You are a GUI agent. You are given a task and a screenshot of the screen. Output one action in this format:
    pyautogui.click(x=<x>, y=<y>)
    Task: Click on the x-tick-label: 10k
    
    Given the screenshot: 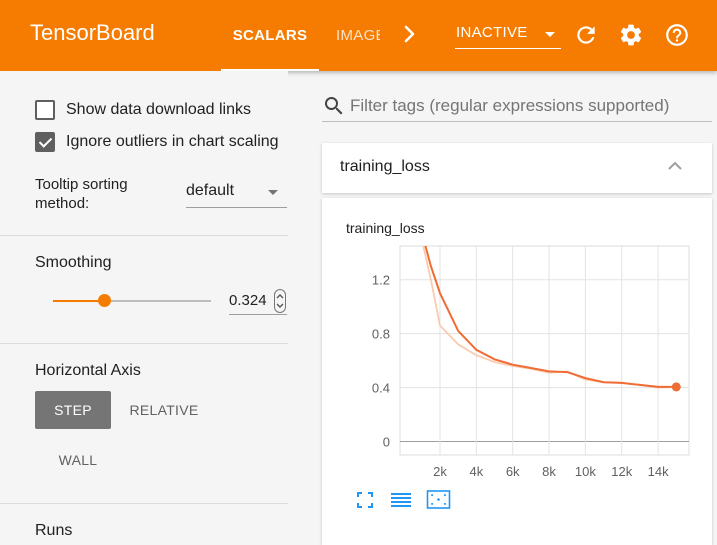 What is the action you would take?
    pyautogui.click(x=585, y=471)
    